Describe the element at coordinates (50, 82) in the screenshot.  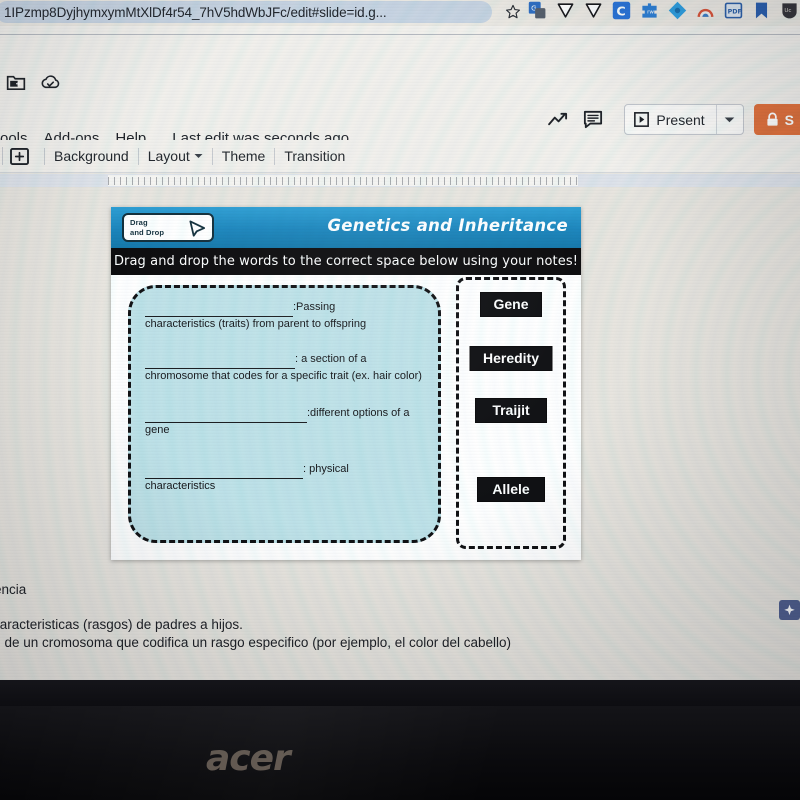
I see `cloud-saved-icon` at that location.